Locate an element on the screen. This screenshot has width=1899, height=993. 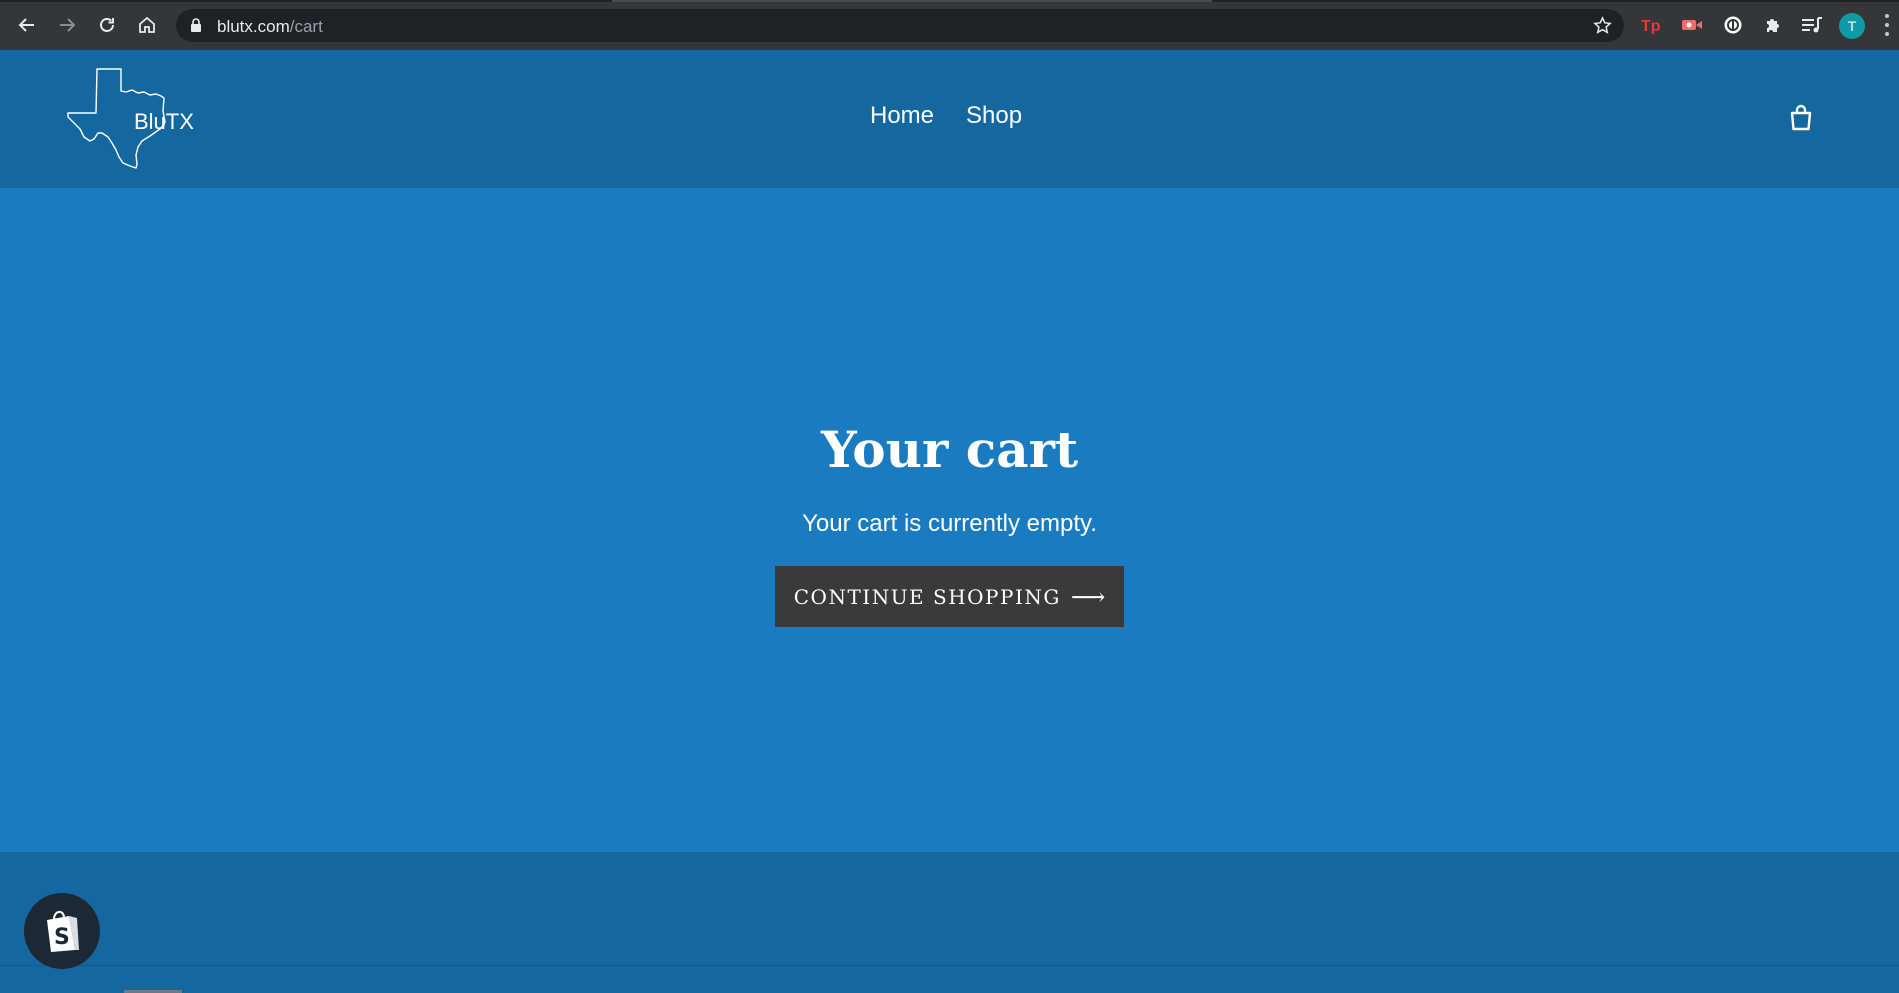
svg-text: Tp is located at coordinates (1651, 26).